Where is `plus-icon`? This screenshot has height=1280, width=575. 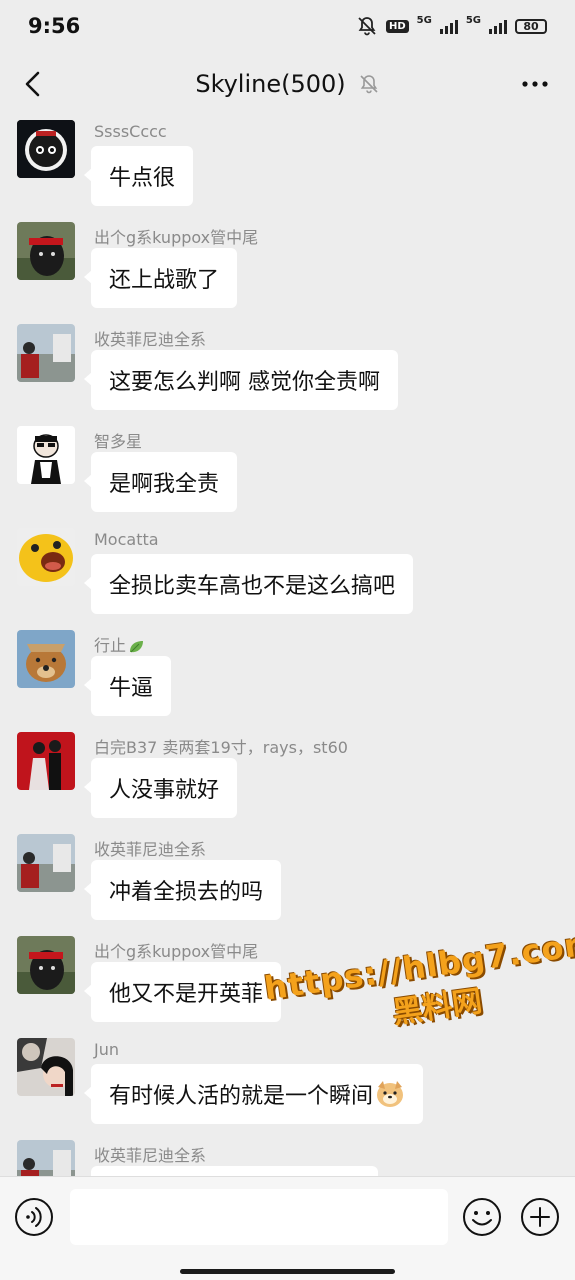
plus-icon is located at coordinates (540, 1217).